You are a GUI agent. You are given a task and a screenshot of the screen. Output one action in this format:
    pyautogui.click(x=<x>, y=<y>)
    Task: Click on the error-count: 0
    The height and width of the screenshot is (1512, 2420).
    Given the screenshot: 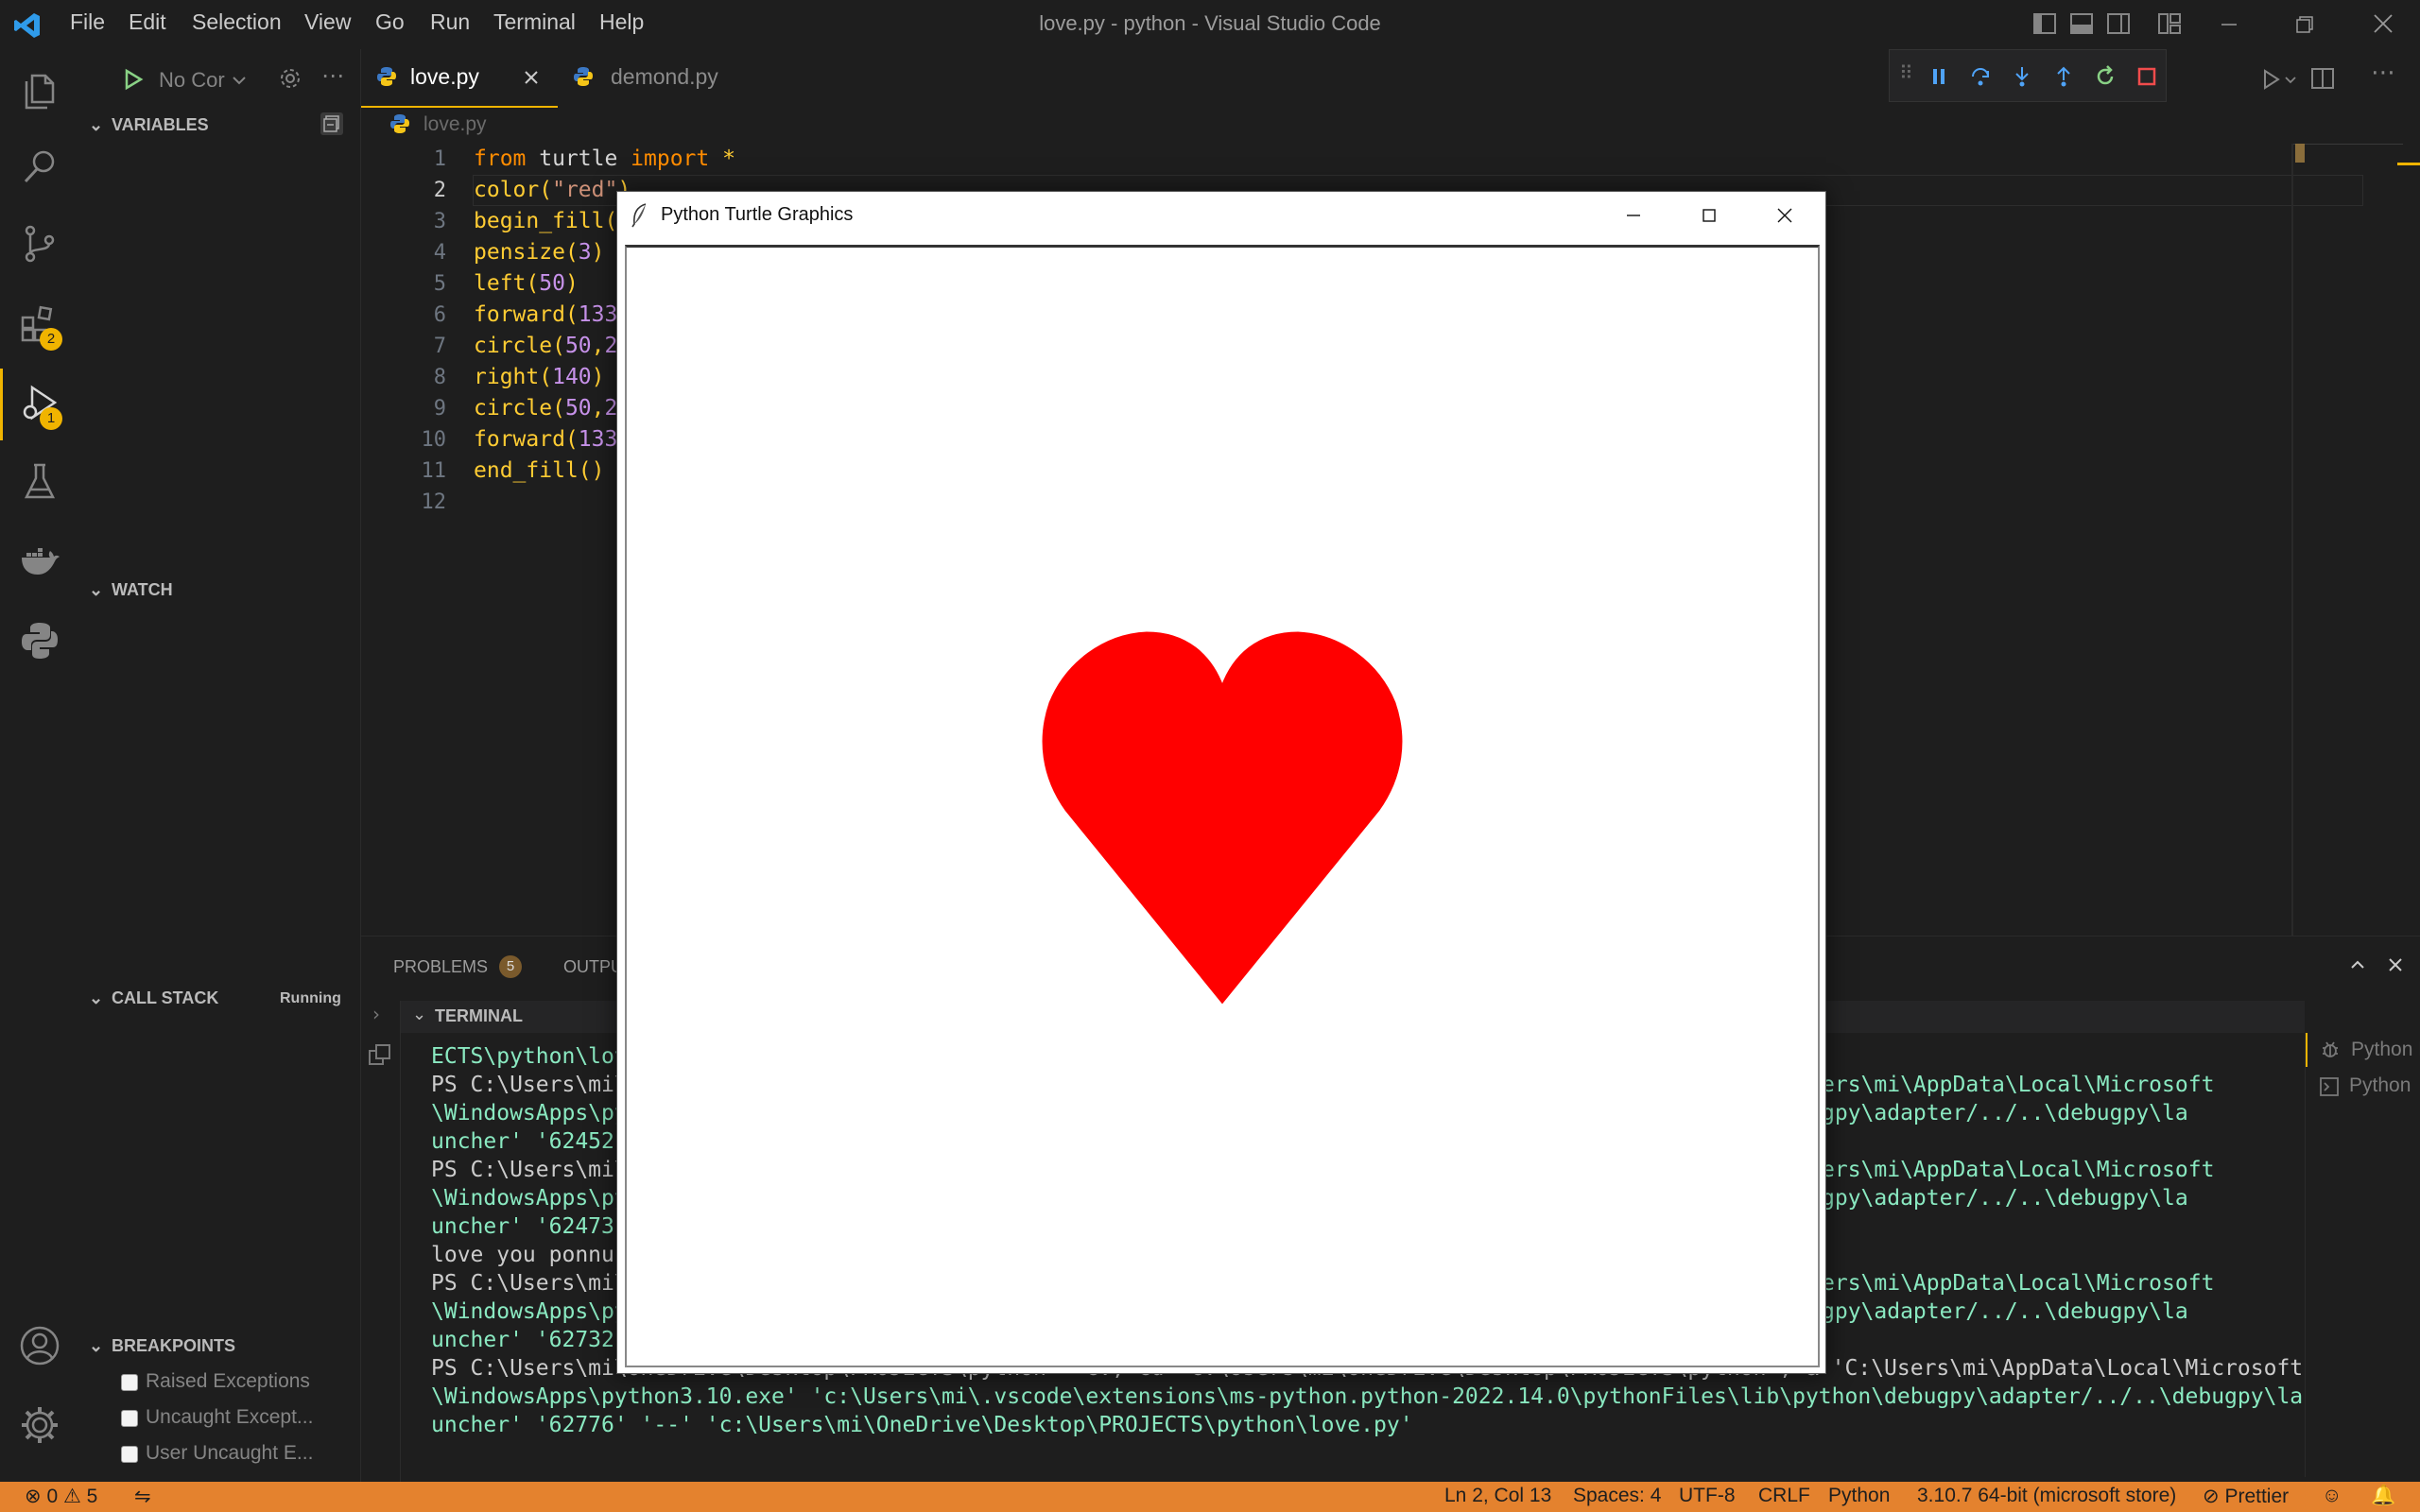 What is the action you would take?
    pyautogui.click(x=52, y=1496)
    